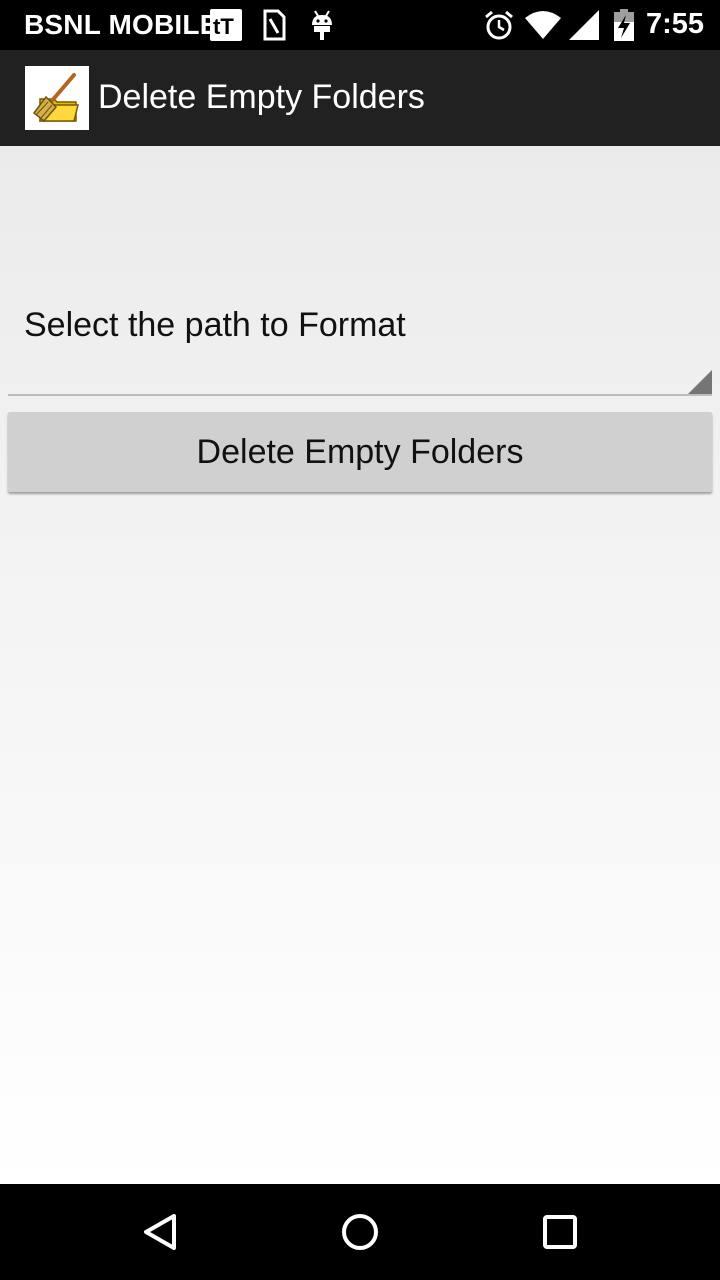 This screenshot has width=720, height=1280. What do you see at coordinates (499, 25) in the screenshot?
I see `alarm-icon` at bounding box center [499, 25].